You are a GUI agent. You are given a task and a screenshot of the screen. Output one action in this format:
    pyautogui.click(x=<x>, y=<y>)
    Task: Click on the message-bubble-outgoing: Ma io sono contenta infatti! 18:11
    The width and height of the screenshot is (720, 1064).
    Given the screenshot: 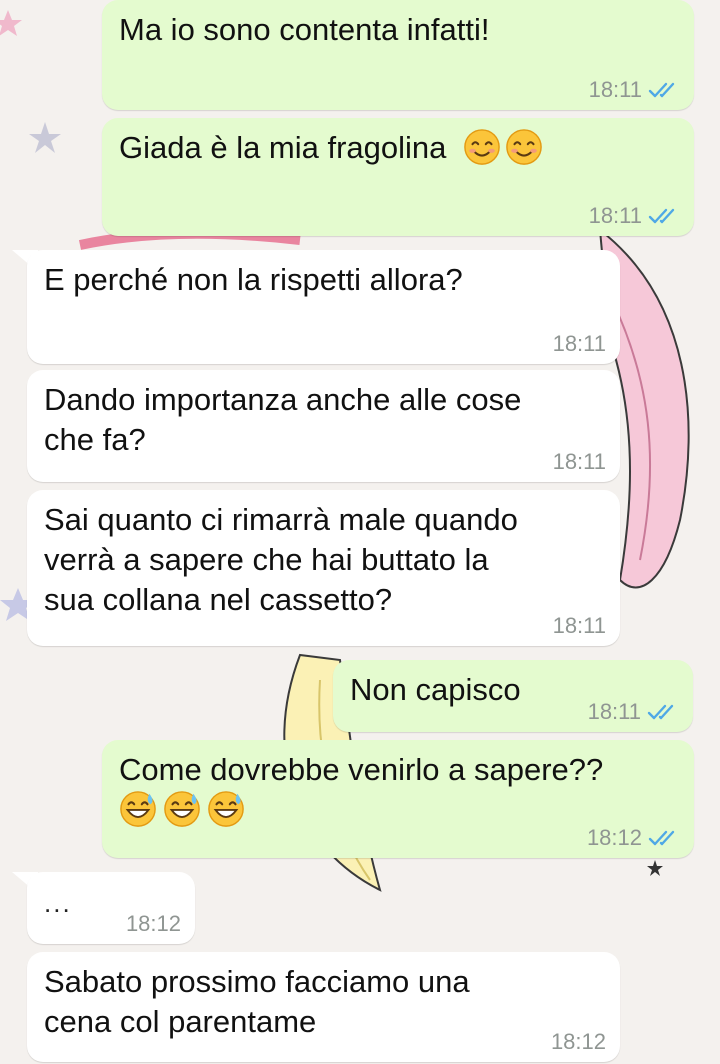 What is the action you would take?
    pyautogui.click(x=398, y=55)
    